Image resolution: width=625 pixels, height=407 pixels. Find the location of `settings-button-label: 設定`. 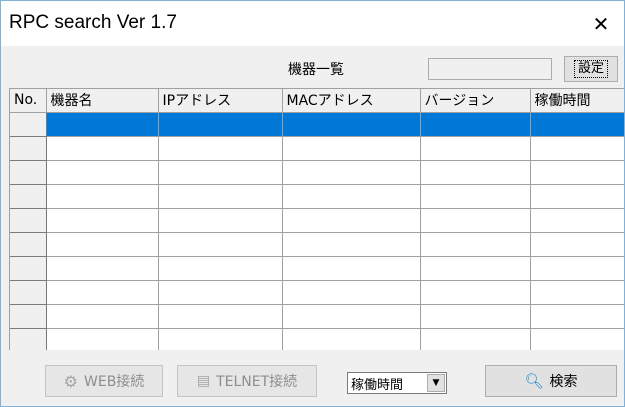

settings-button-label: 設定 is located at coordinates (590, 69).